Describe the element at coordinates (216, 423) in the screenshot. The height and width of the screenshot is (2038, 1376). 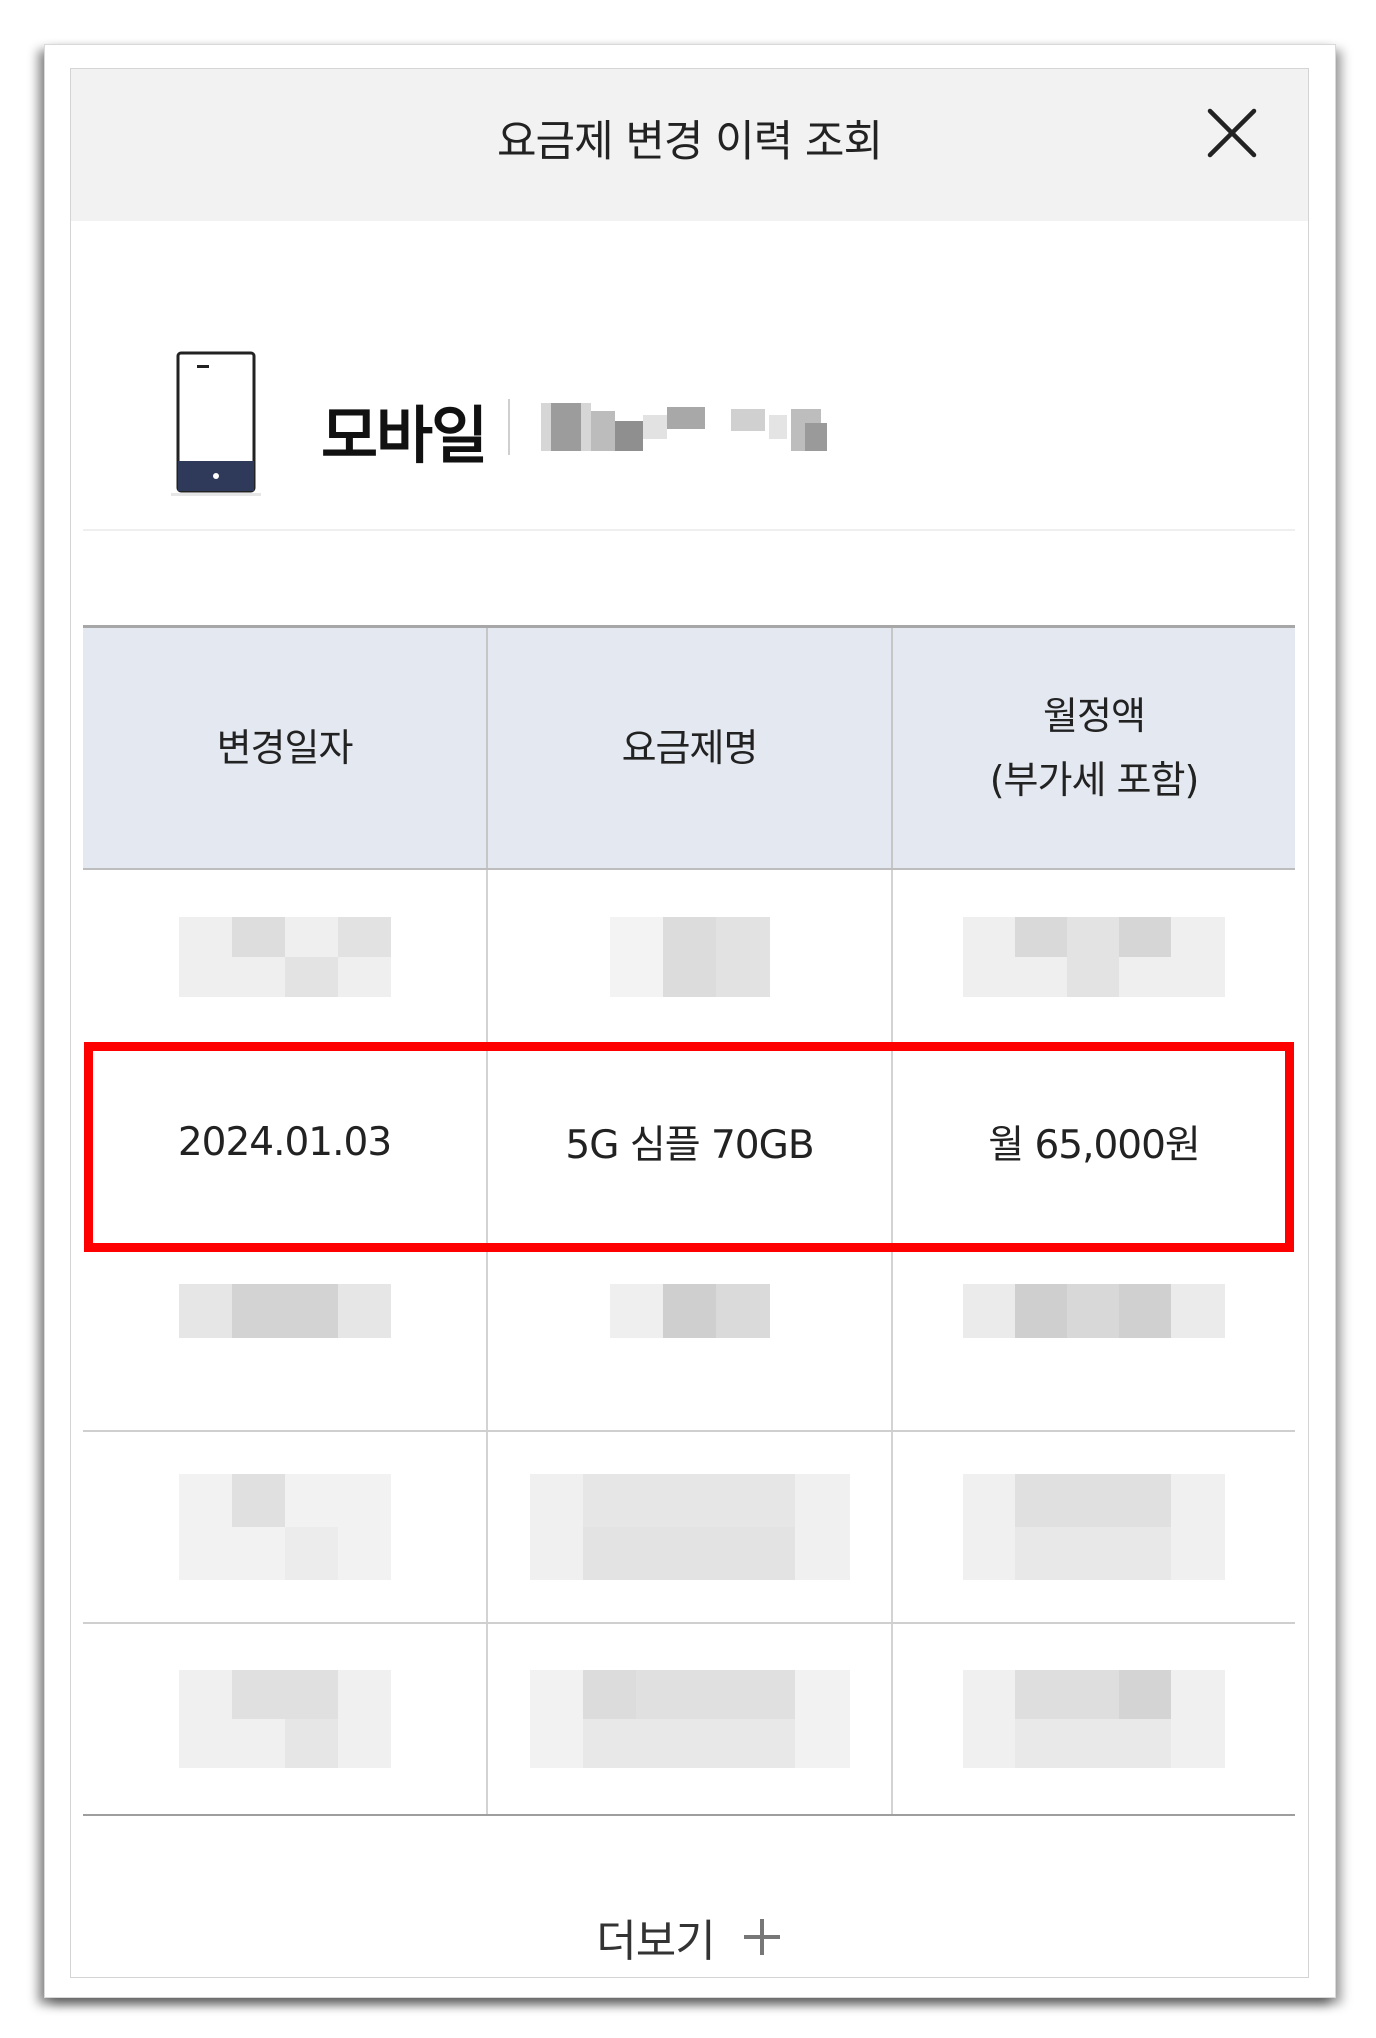
I see `smartphone-icon` at that location.